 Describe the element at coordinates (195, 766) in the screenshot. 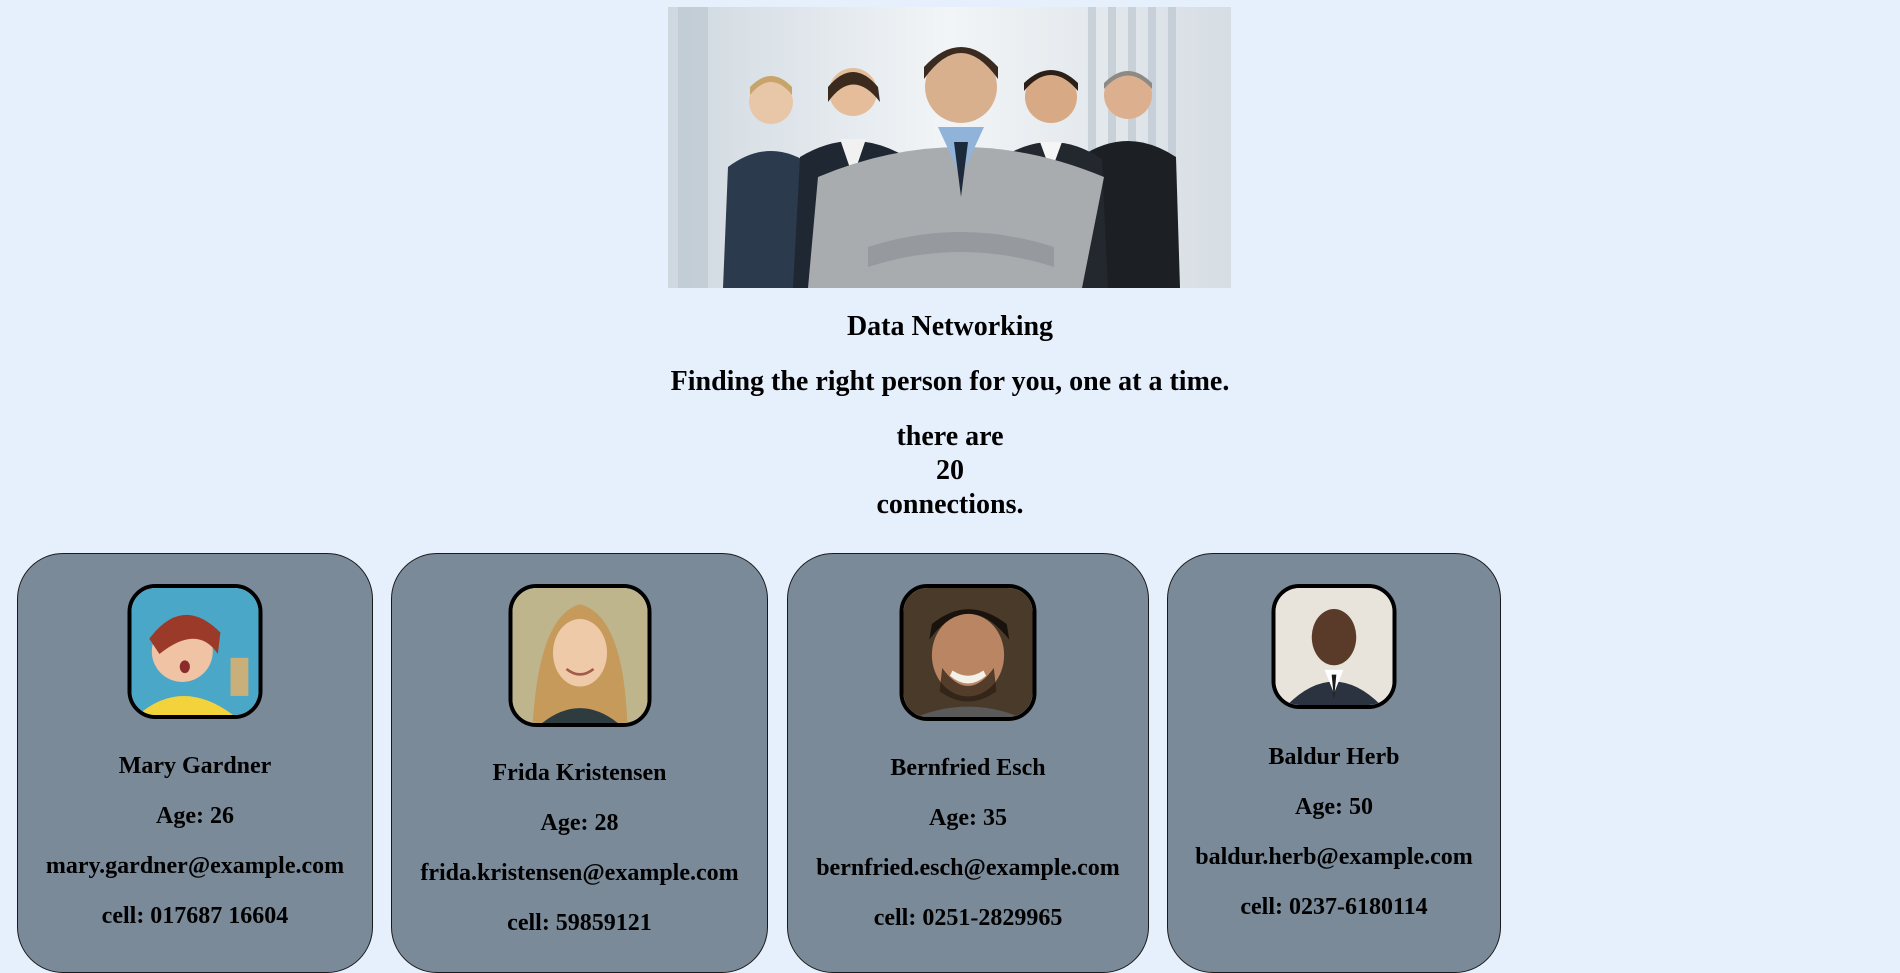

I see `connection-name: Mary Gardner` at that location.